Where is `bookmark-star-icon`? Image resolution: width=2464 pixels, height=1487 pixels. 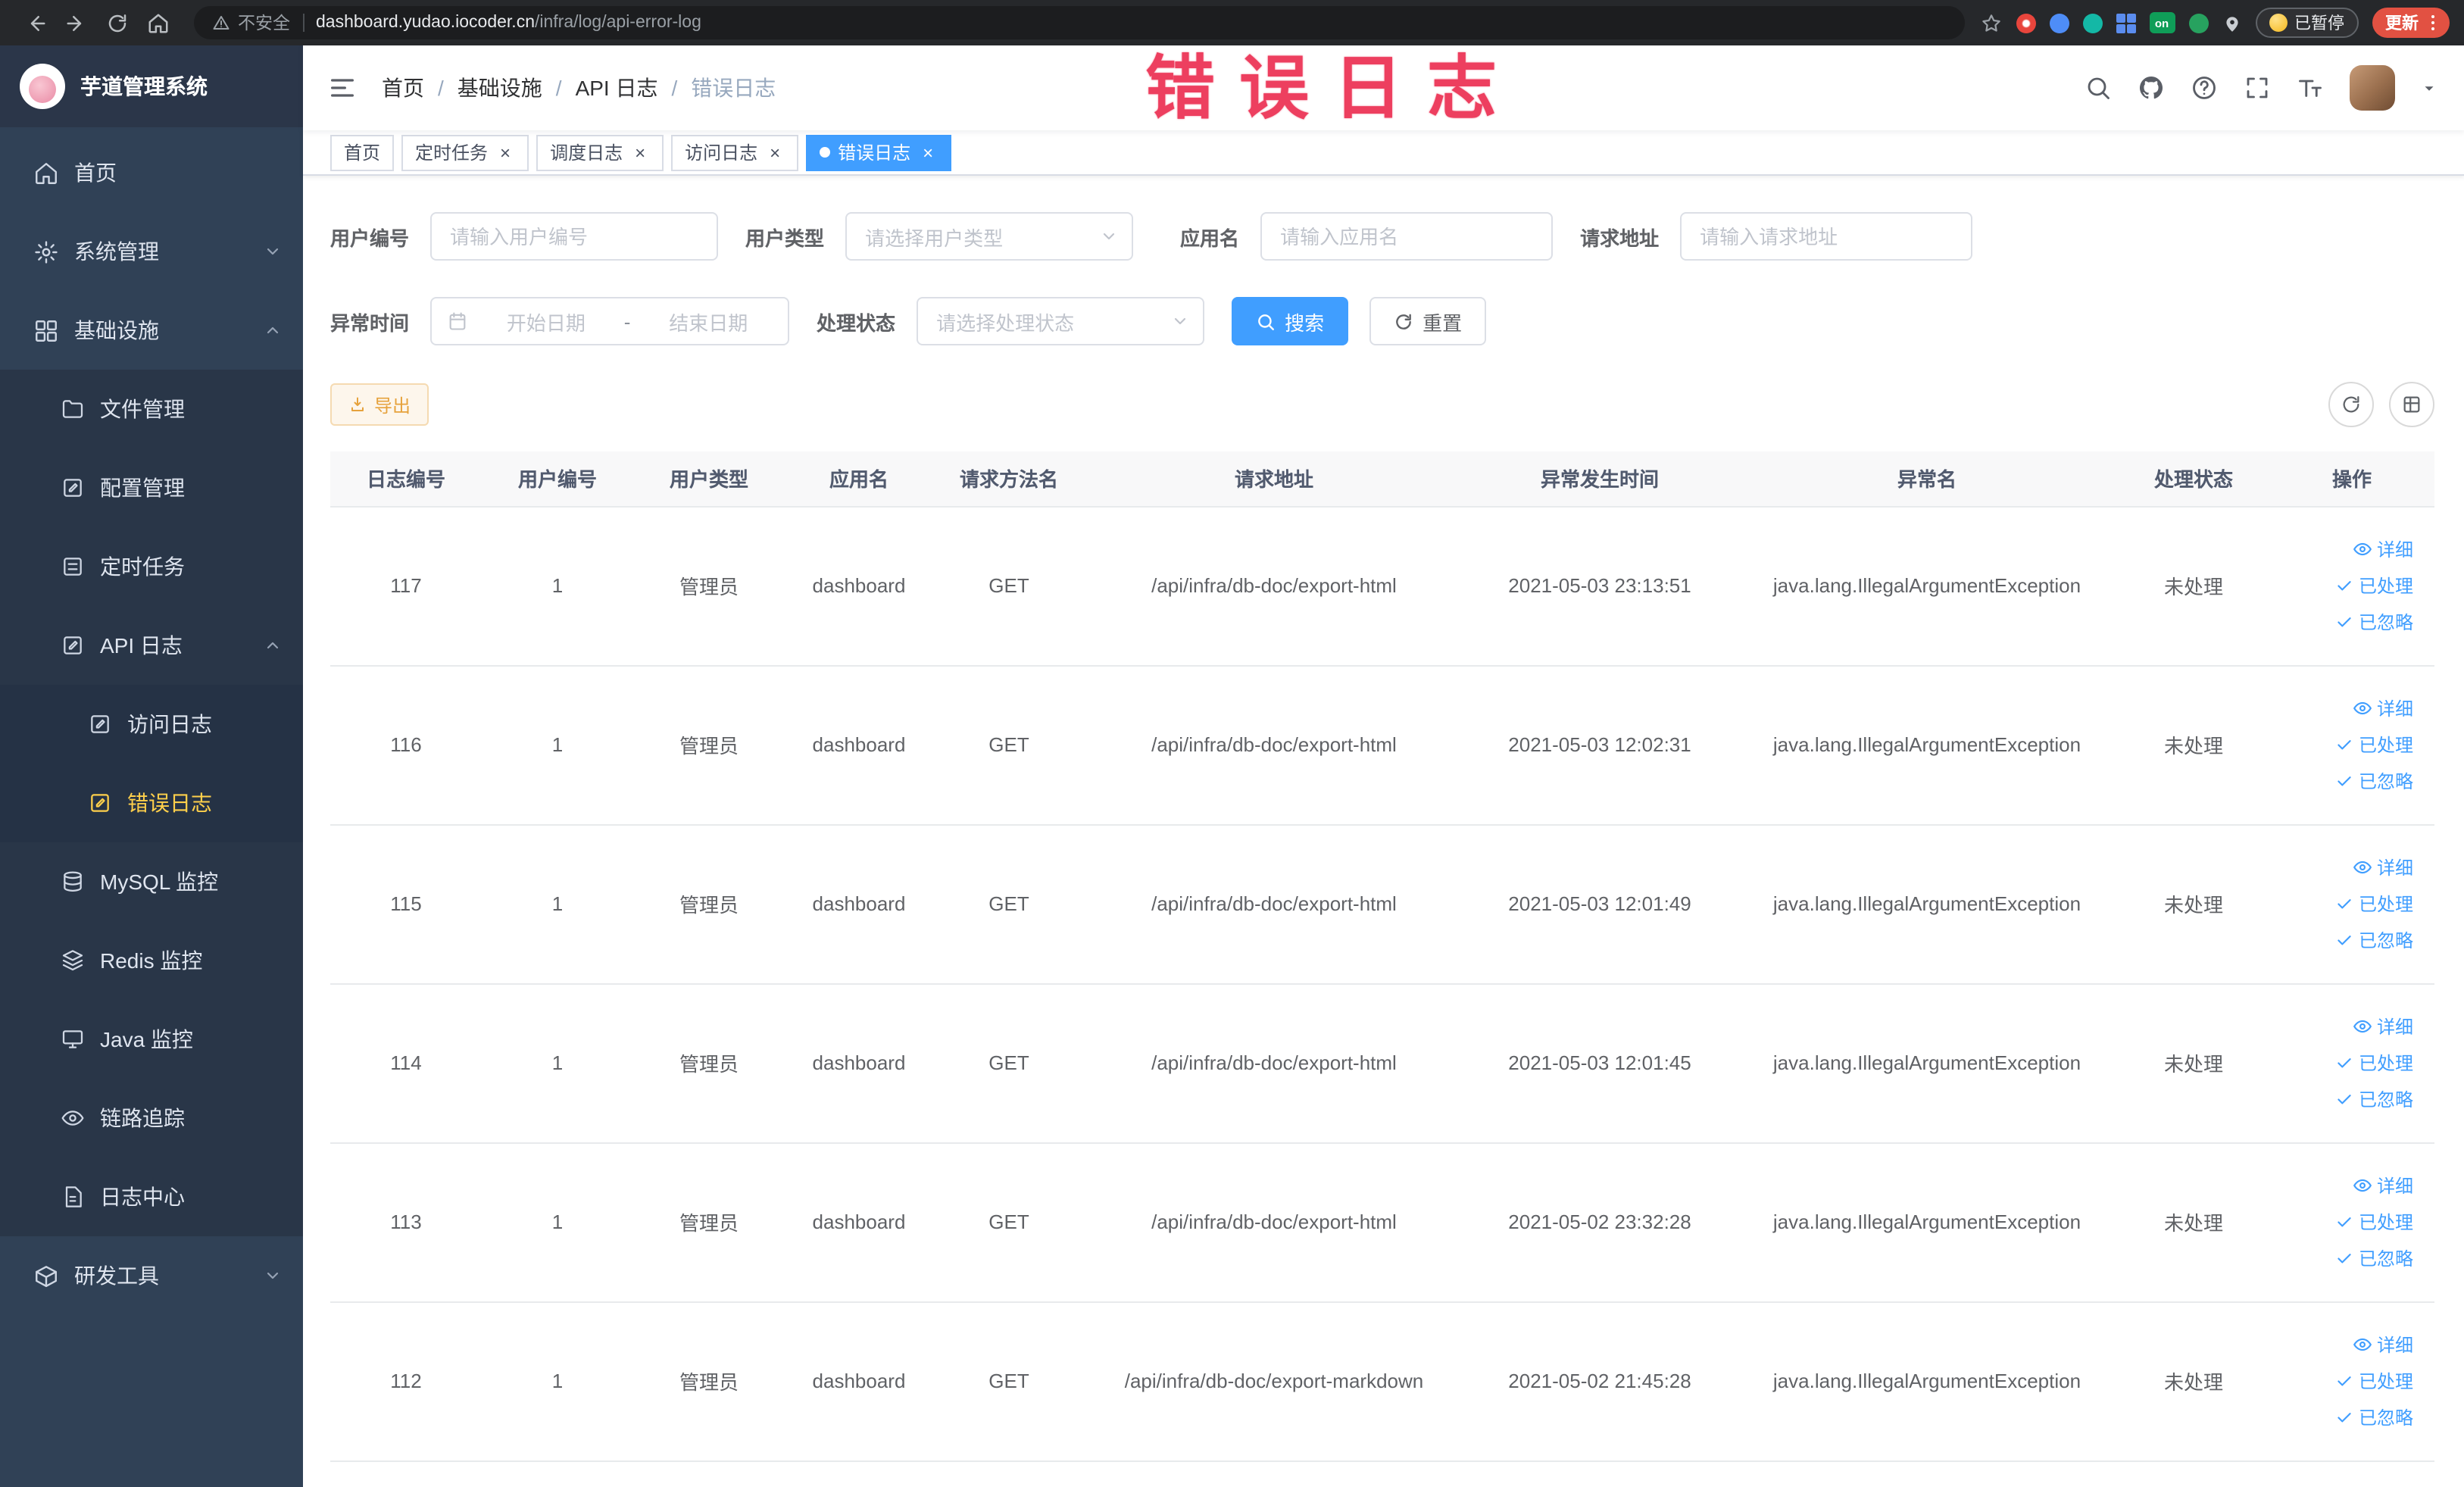
bookmark-star-icon is located at coordinates (1990, 22).